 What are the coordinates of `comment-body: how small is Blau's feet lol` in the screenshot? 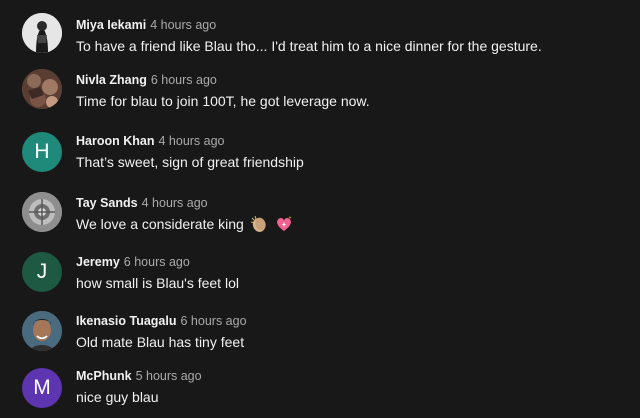 It's located at (157, 283).